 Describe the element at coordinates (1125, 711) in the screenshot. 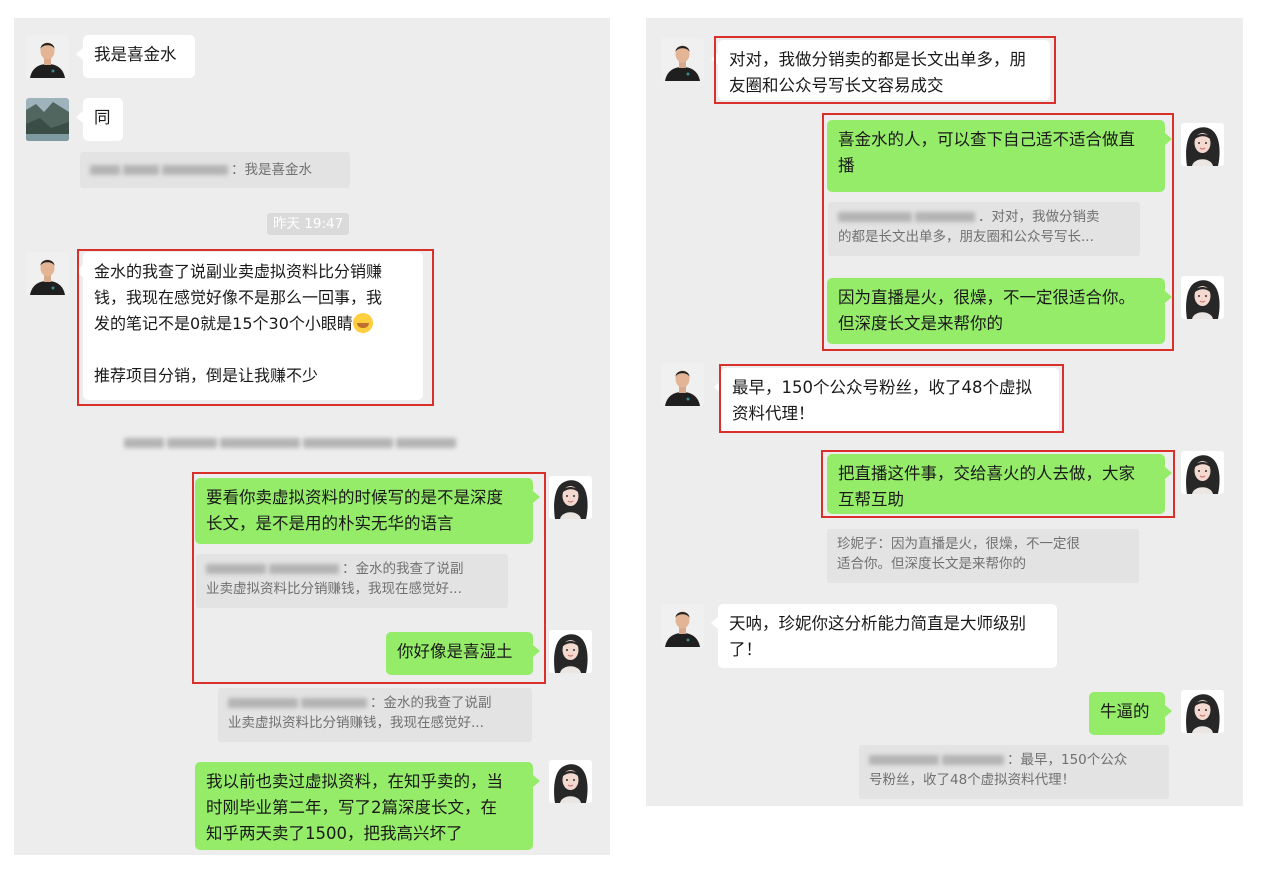

I see `message-text: 牛逼的` at that location.